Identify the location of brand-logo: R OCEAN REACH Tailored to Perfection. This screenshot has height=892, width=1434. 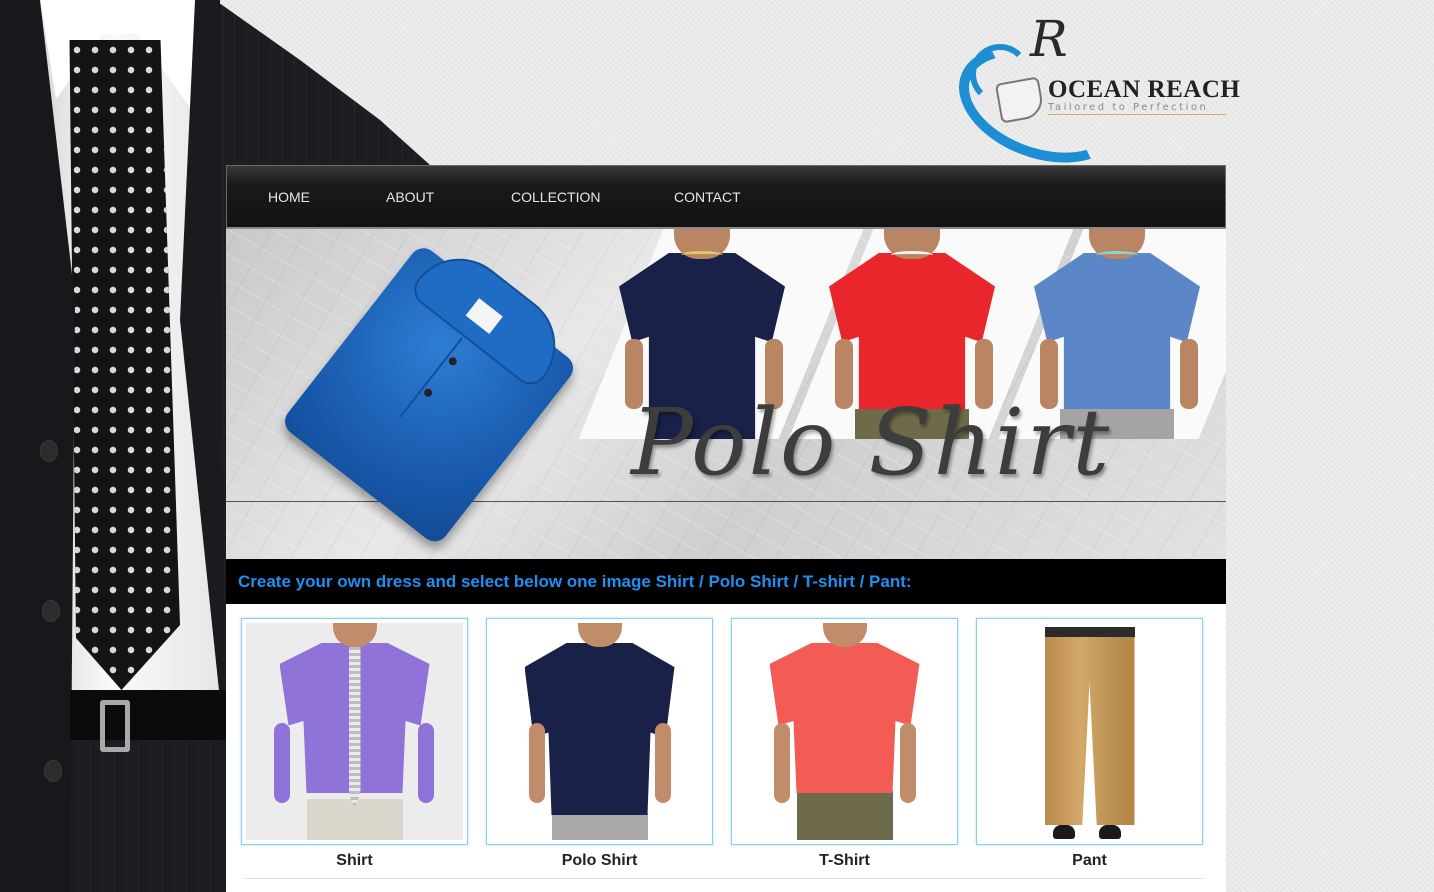
(1091, 97).